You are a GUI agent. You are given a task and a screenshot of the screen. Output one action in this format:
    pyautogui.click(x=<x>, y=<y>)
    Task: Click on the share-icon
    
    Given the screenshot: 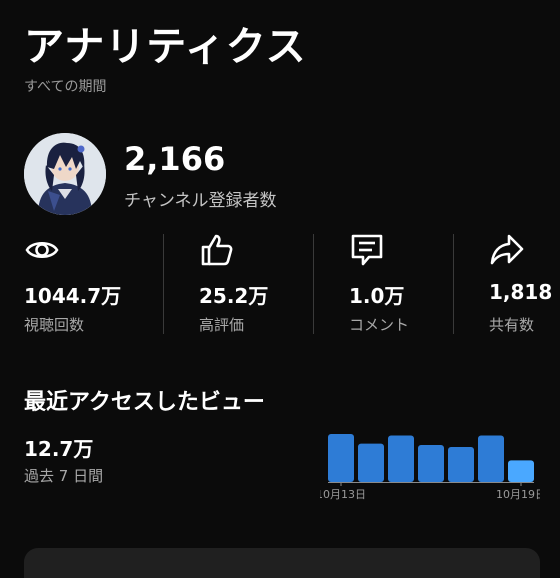 What is the action you would take?
    pyautogui.click(x=507, y=250)
    